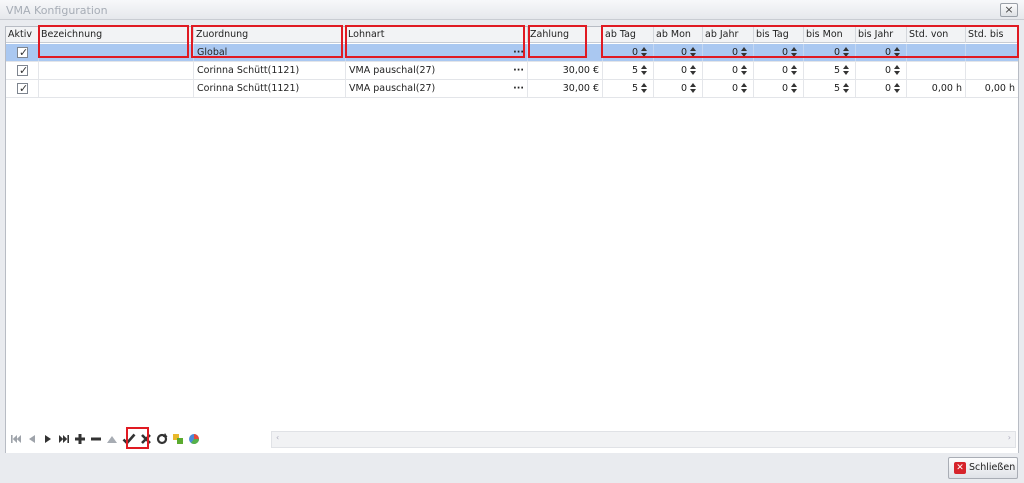  What do you see at coordinates (992, 88) in the screenshot?
I see `std-bis-cell: 0,00 h` at bounding box center [992, 88].